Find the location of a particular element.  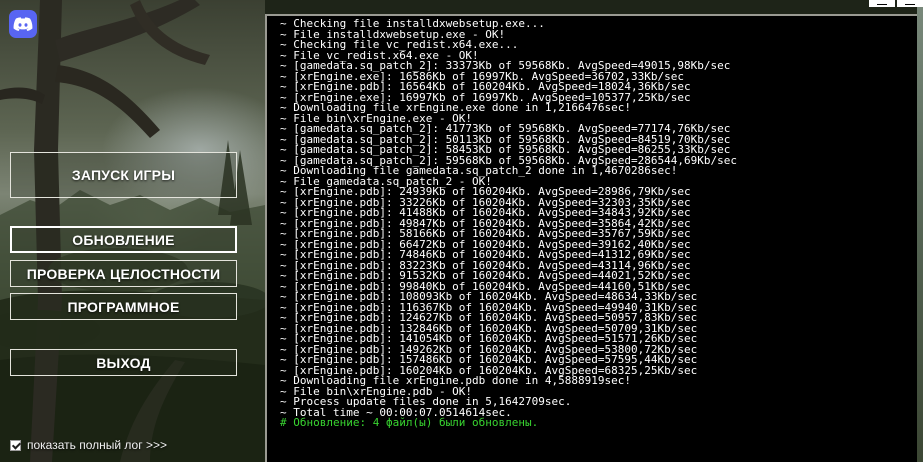

minimize-button is located at coordinates (882, 3).